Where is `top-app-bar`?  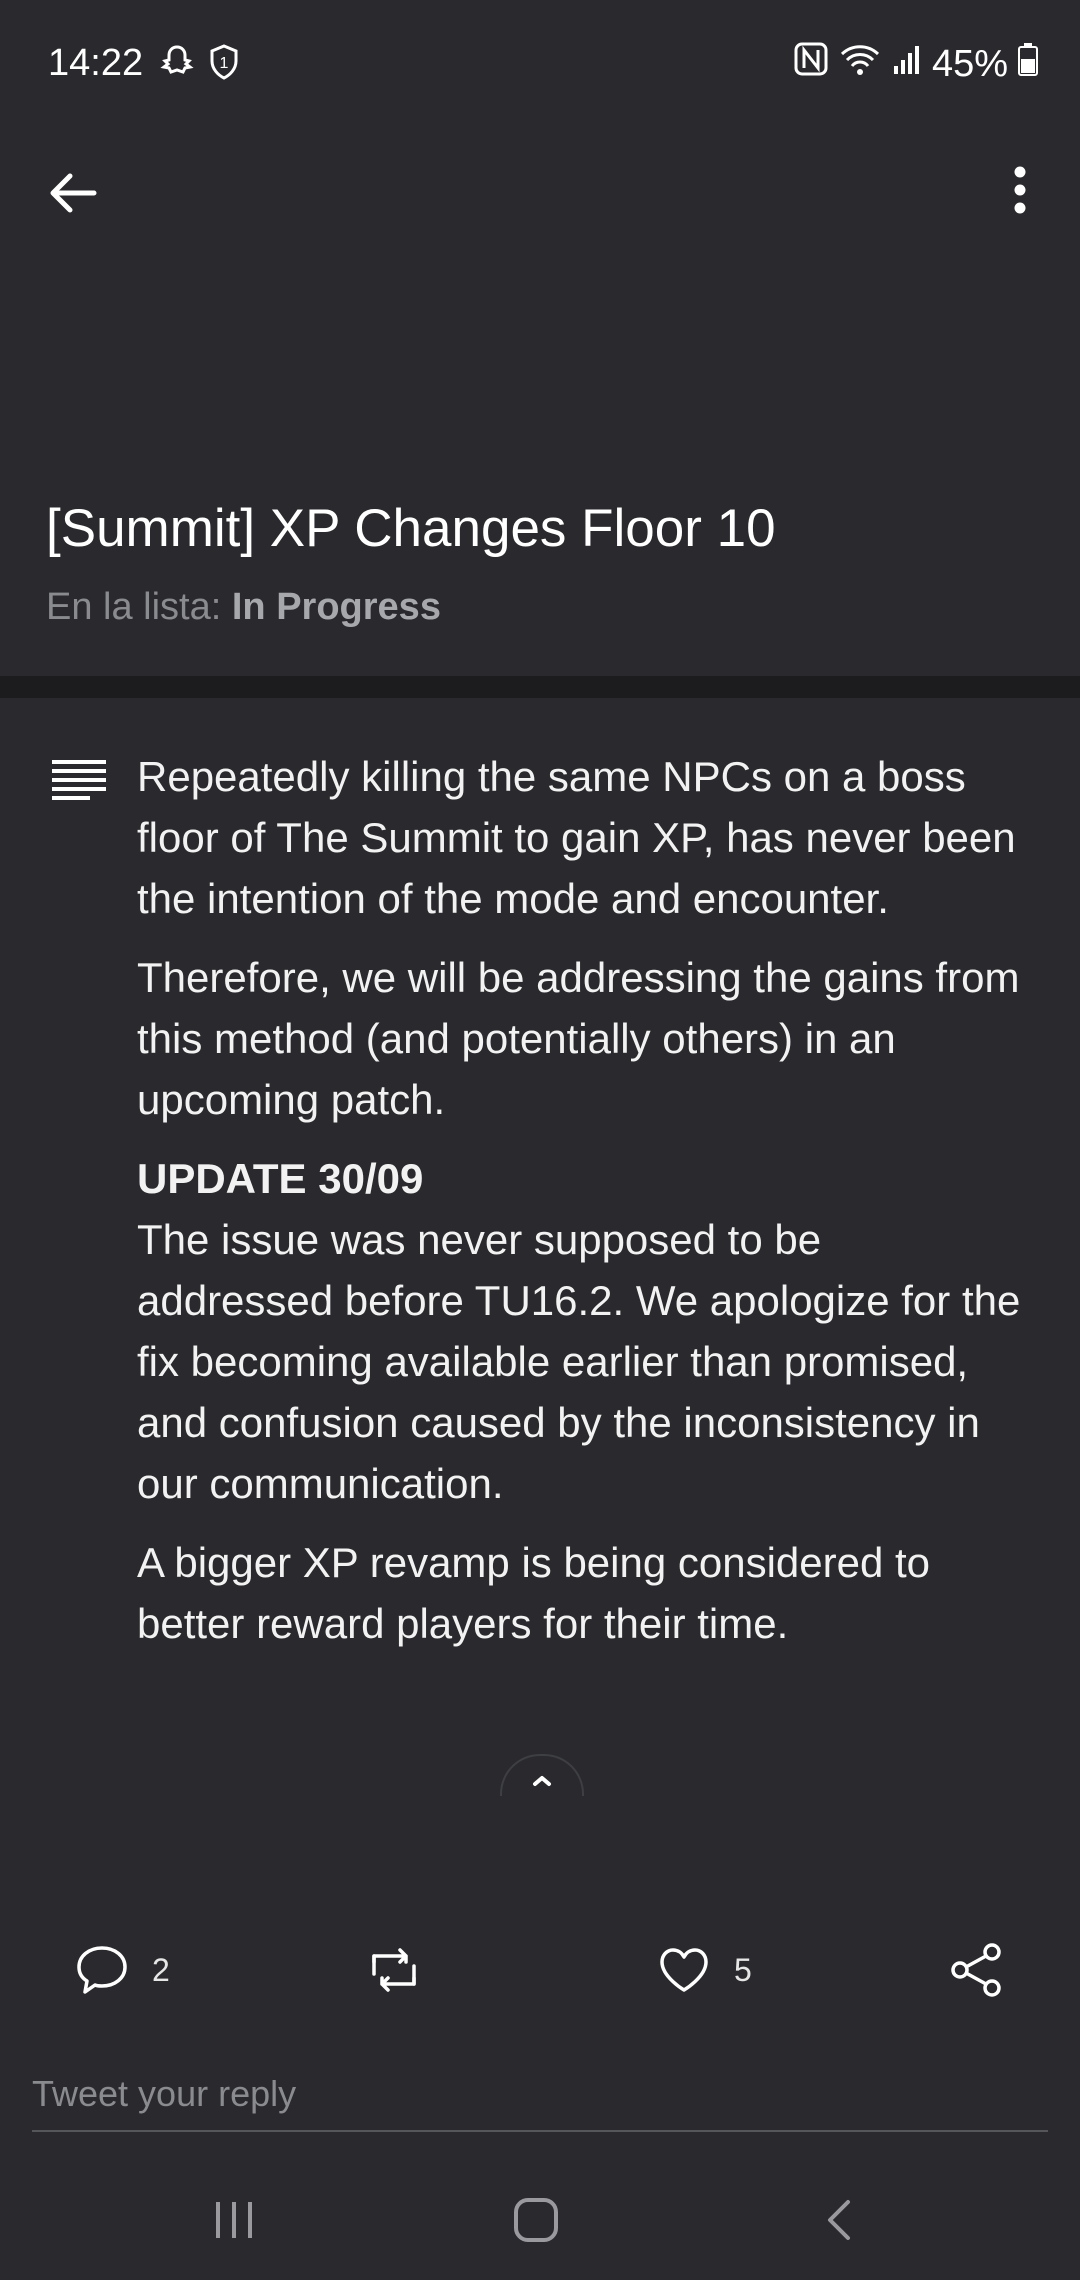
top-app-bar is located at coordinates (540, 180).